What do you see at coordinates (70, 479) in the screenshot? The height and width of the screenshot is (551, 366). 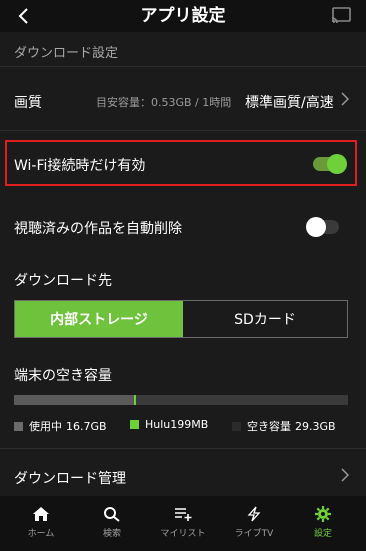 I see `download-manage-label: ダウンロード管理` at bounding box center [70, 479].